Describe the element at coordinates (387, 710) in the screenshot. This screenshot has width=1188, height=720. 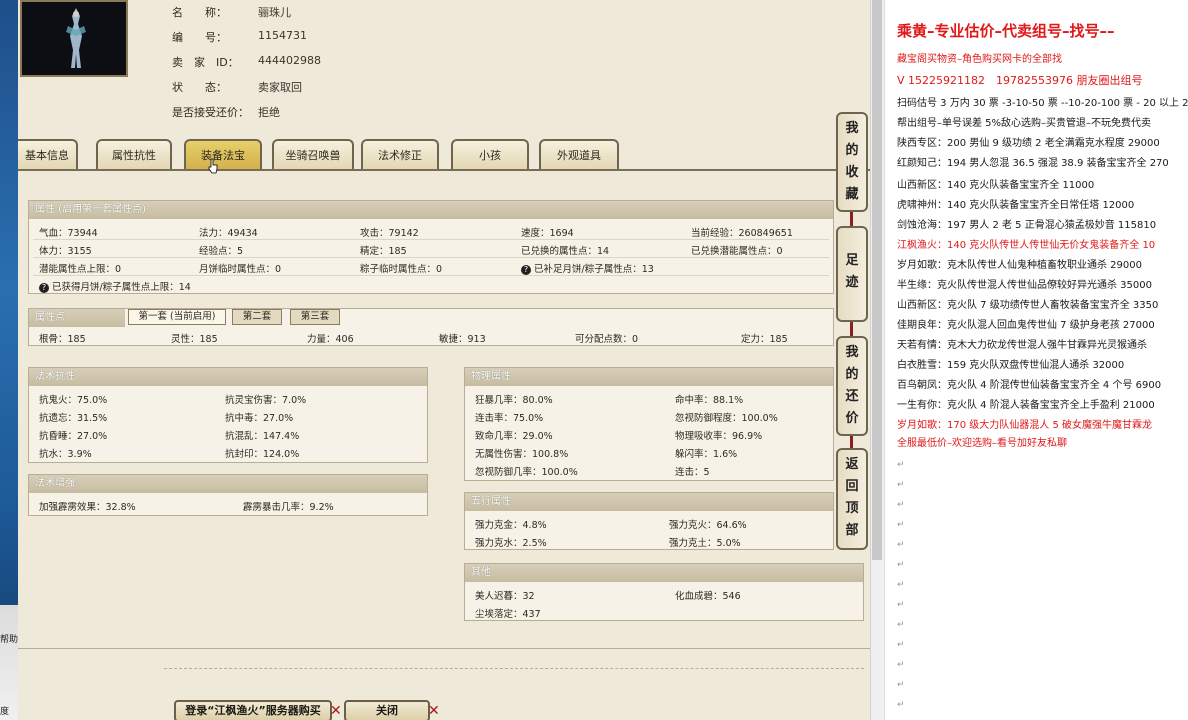
I see `close-button: 关闭` at that location.